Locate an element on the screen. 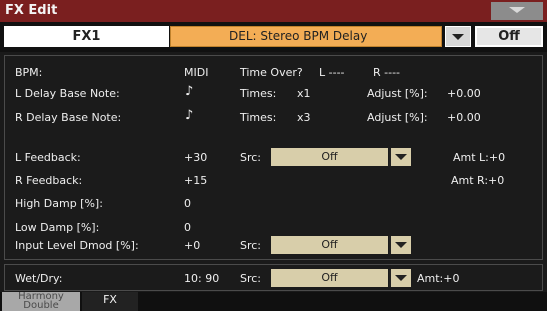  wet-dry-panel: Wet/Dry: 10: 90 Src: Off Amt:+0 is located at coordinates (273, 277).